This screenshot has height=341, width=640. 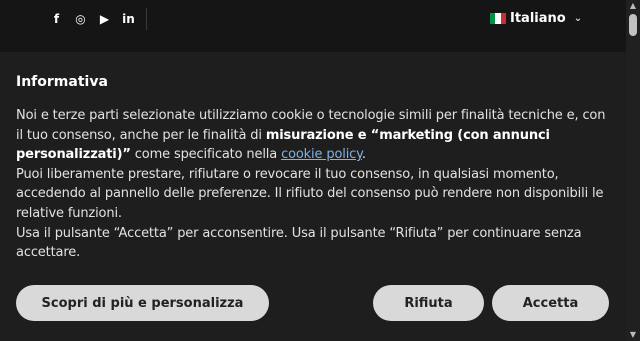 I want to click on instagram-icon: ◎, so click(x=80, y=19).